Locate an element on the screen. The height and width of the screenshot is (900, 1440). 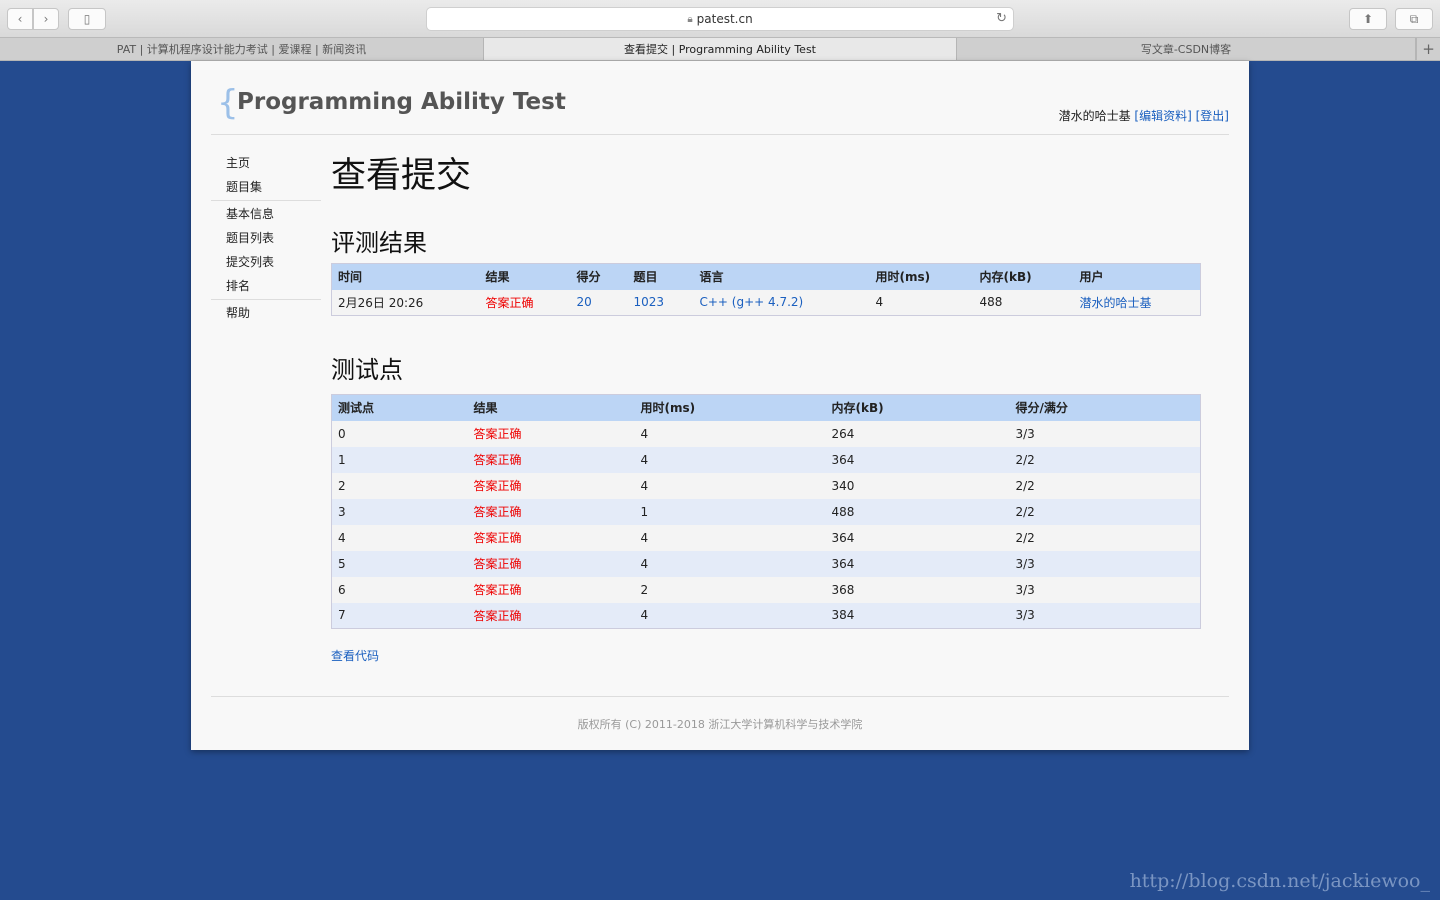
site-title: Programming Ability Test is located at coordinates (401, 102).